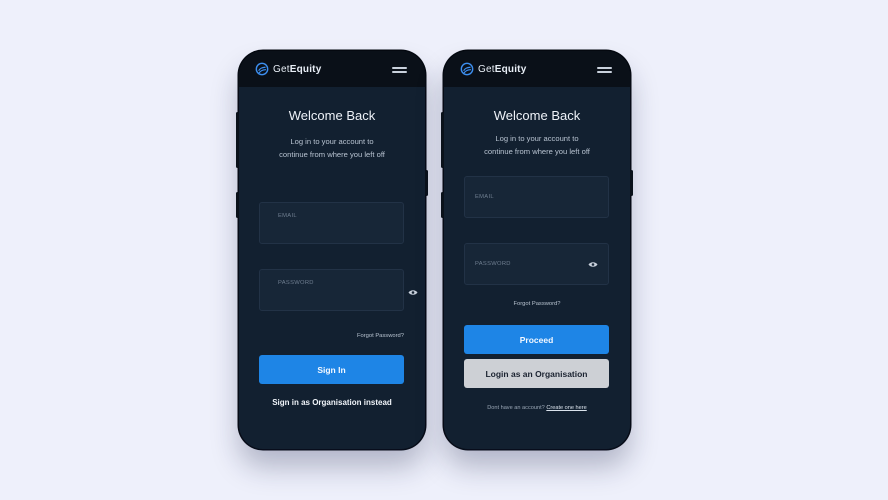 Image resolution: width=888 pixels, height=500 pixels. Describe the element at coordinates (536, 373) in the screenshot. I see `login-organisation-button: Login as an Organisation` at that location.